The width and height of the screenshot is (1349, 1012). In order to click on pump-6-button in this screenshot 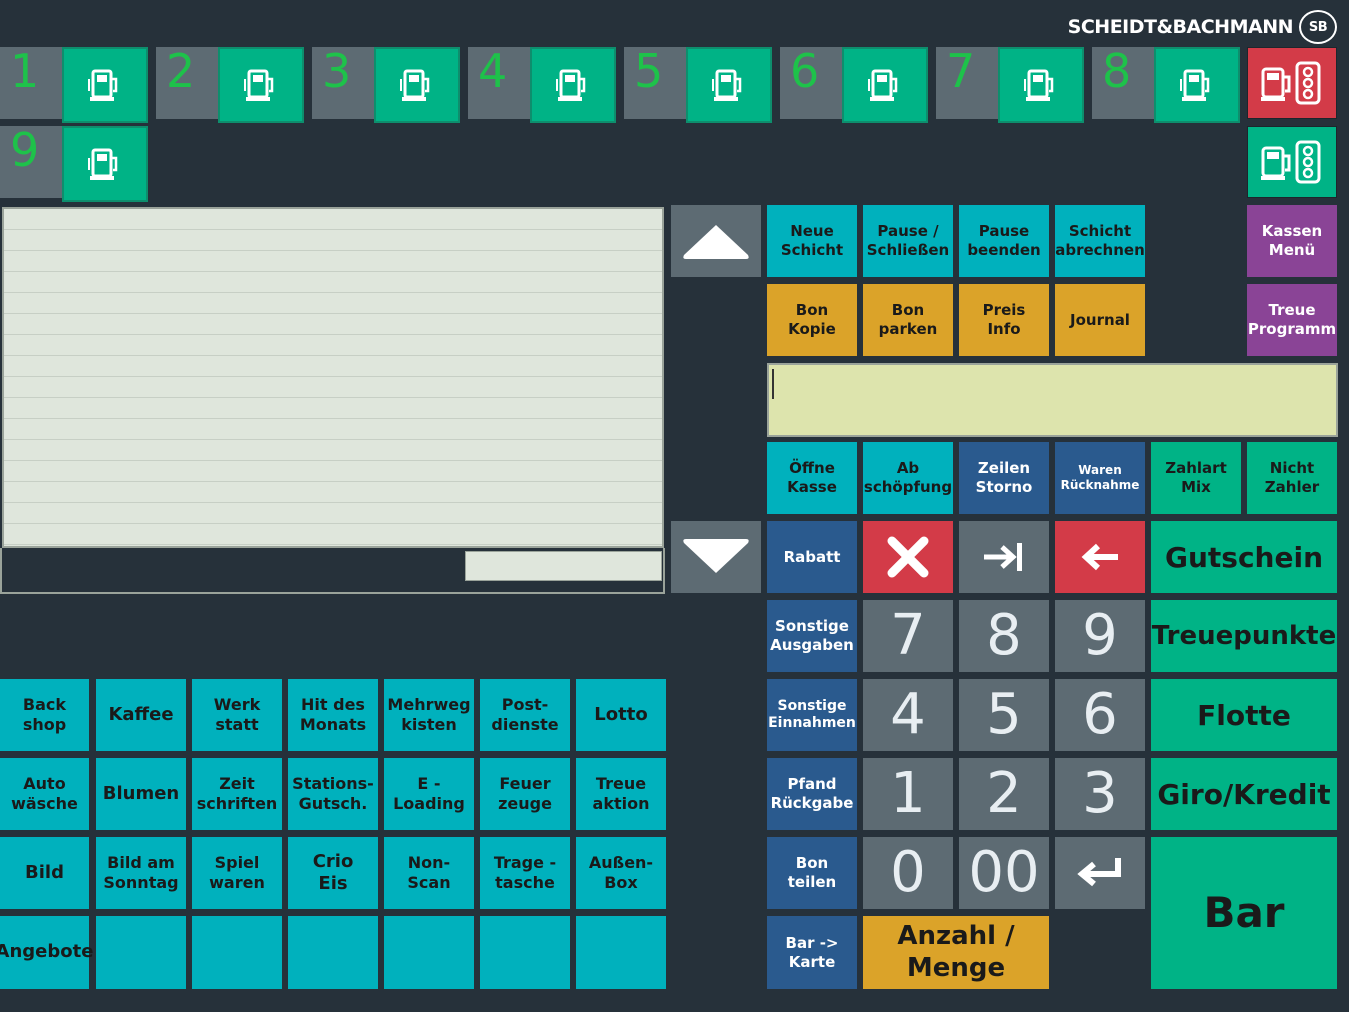, I will do `click(885, 85)`.